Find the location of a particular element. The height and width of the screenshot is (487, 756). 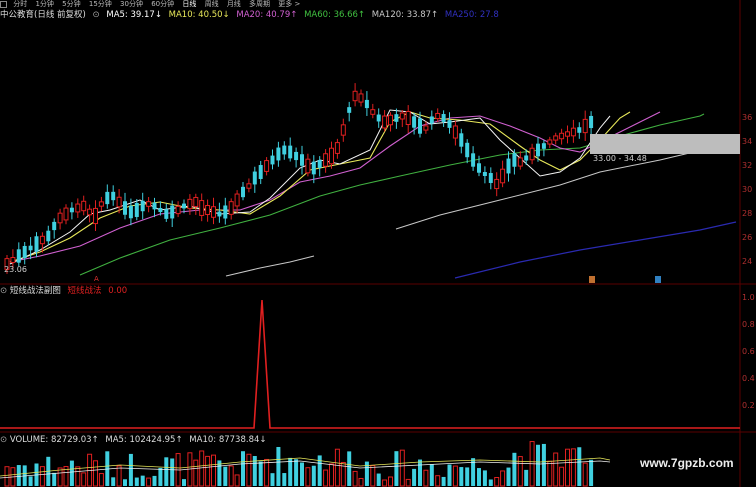

resistance-range-label: 33.00 - 34.48 is located at coordinates (620, 158).